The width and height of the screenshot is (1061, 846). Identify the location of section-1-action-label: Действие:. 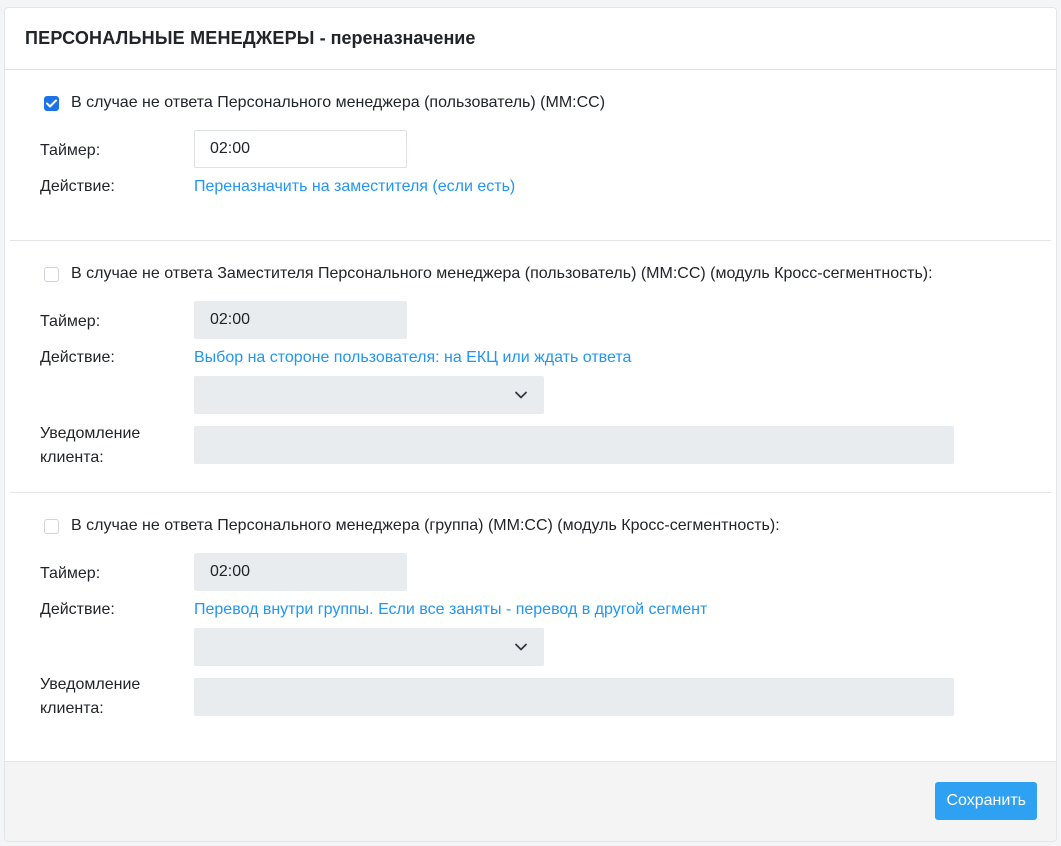
(77, 186).